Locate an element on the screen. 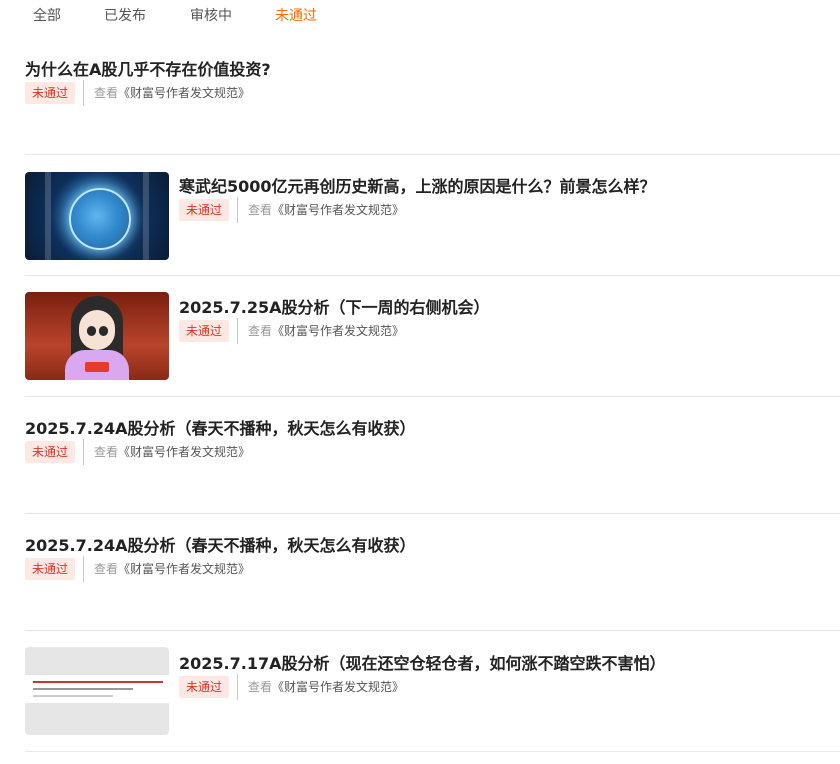  article-title: 寒武纪5000亿元再创历史新高，上涨的原因是什么？前景怎么样？ is located at coordinates (417, 185).